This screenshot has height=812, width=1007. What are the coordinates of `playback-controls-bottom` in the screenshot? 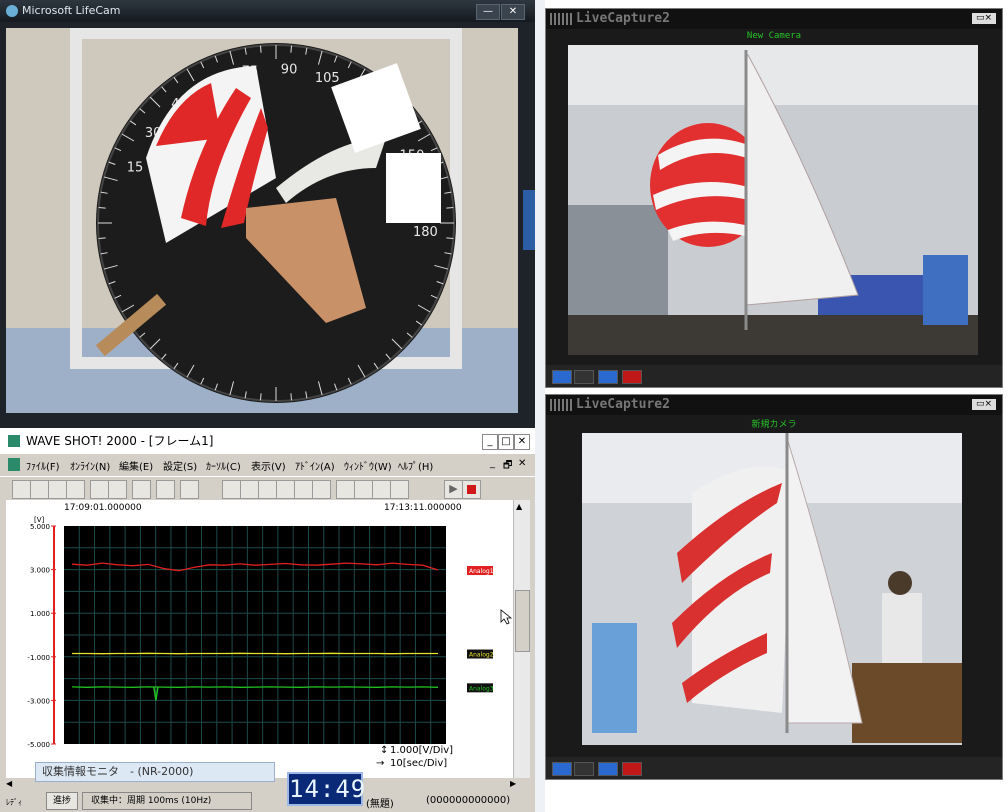 It's located at (774, 768).